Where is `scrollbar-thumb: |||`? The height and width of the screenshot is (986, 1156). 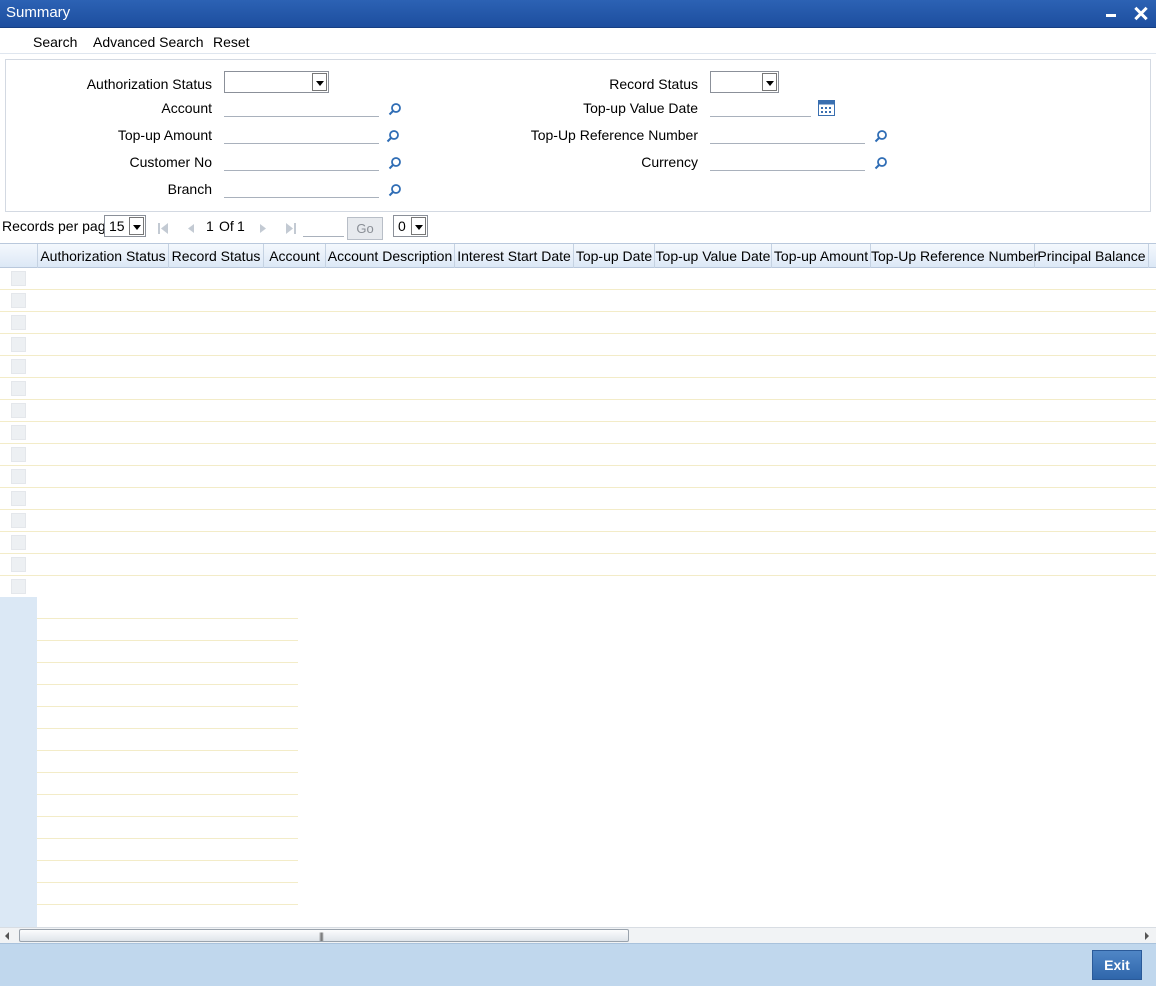
scrollbar-thumb: ||| is located at coordinates (324, 935).